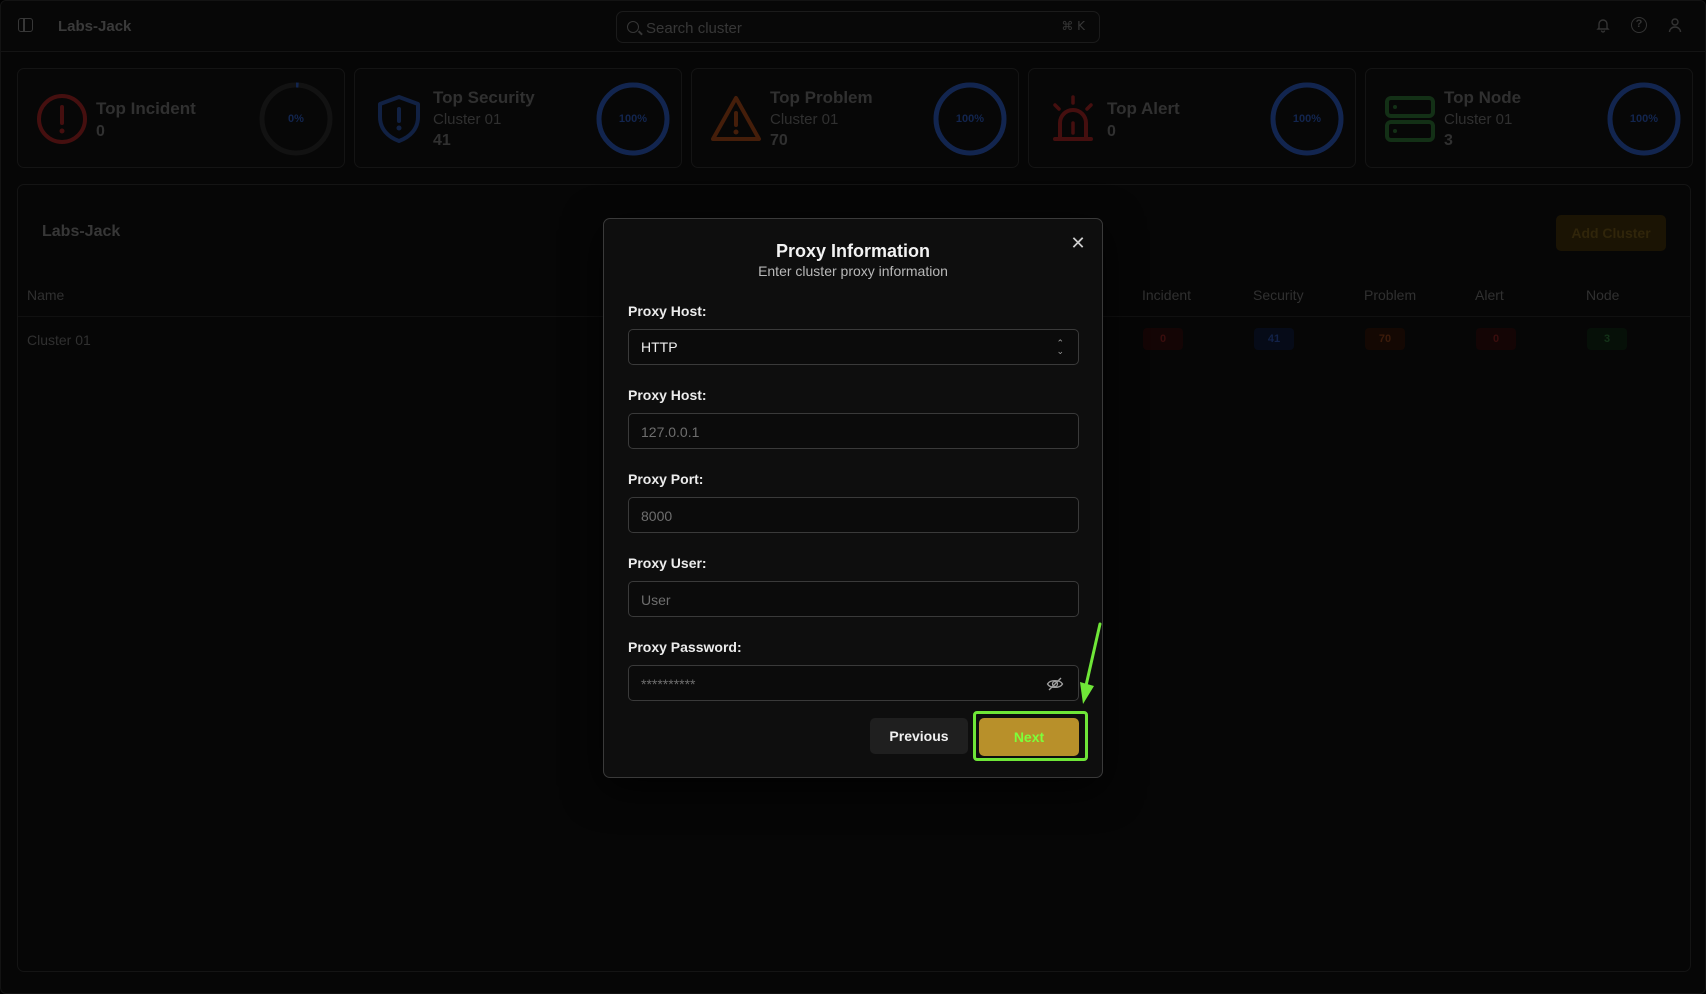 The width and height of the screenshot is (1706, 994). I want to click on proxy-port-field, so click(853, 515).